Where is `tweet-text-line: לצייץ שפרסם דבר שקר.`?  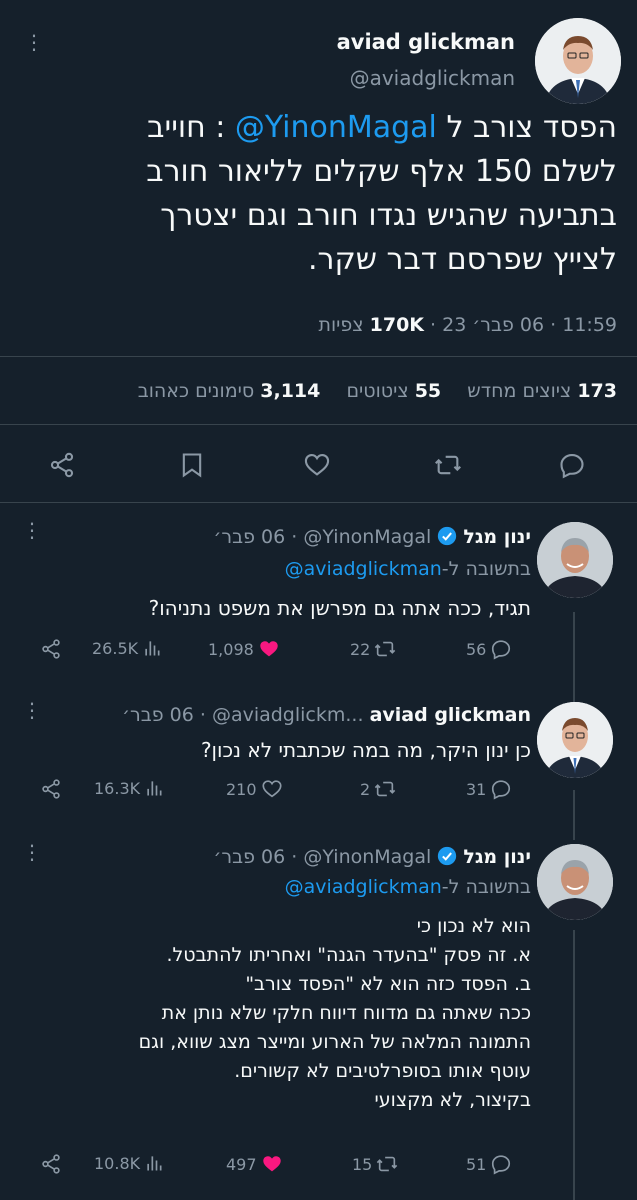 tweet-text-line: לצייץ שפרסם דבר שקר. is located at coordinates (462, 259).